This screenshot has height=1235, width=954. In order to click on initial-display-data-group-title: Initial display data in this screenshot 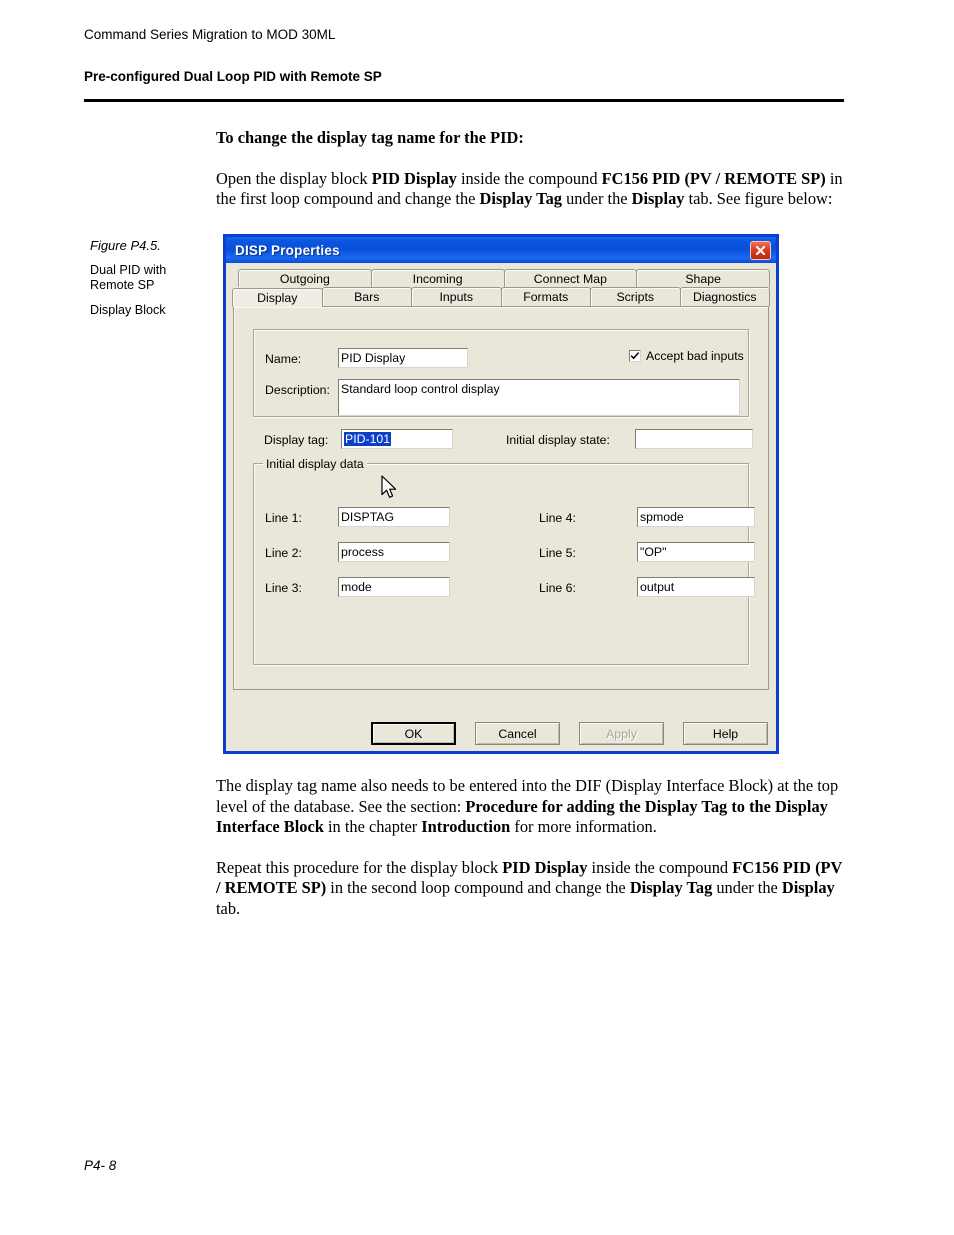, I will do `click(315, 464)`.